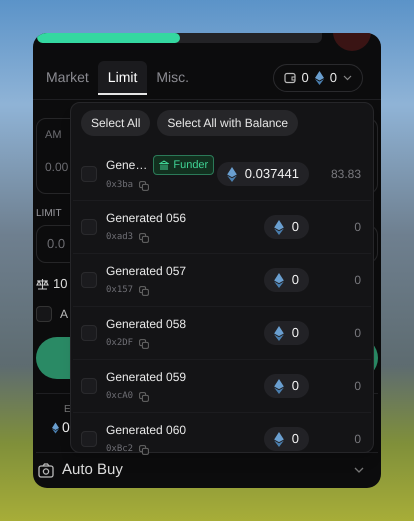  Describe the element at coordinates (115, 123) in the screenshot. I see `select-button: Select All` at that location.